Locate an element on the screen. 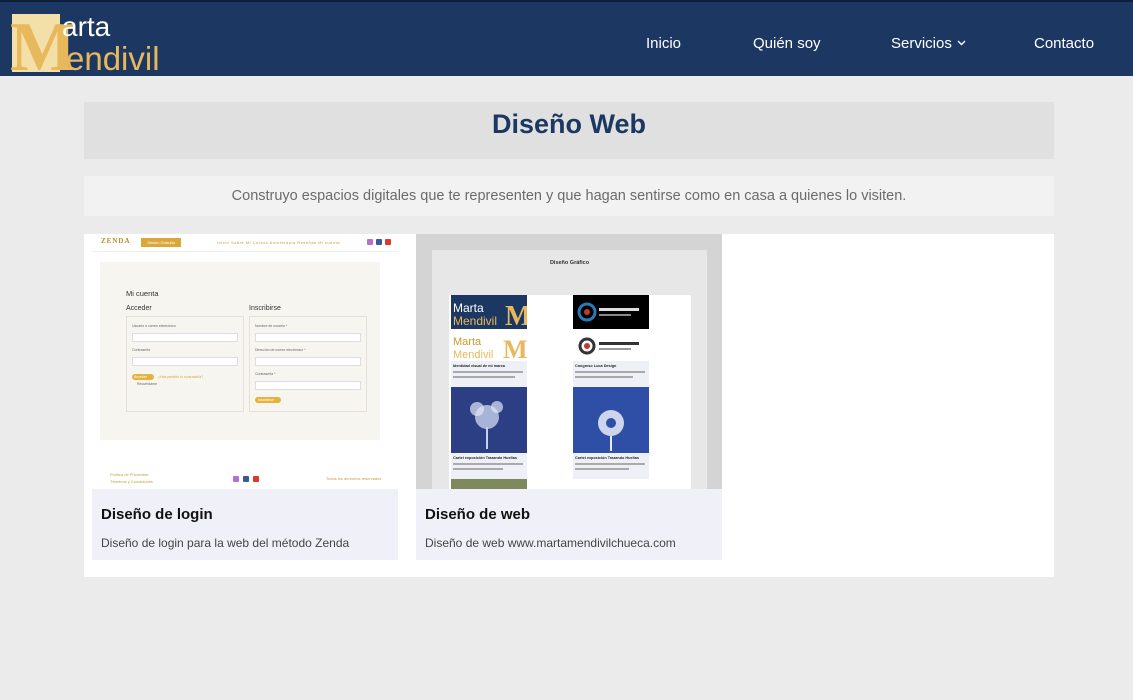 The width and height of the screenshot is (1133, 700). thumb-login-heading: Acceder is located at coordinates (139, 308).